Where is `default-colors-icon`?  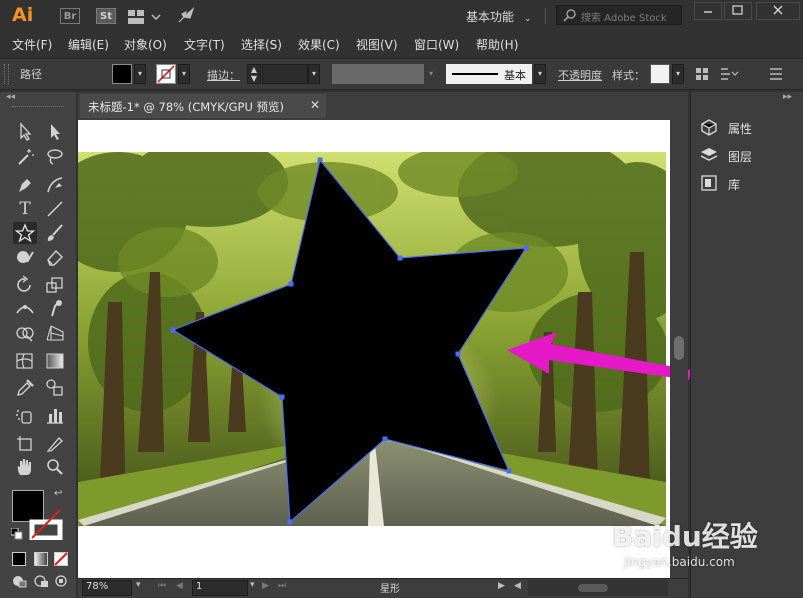
default-colors-icon is located at coordinates (16, 535).